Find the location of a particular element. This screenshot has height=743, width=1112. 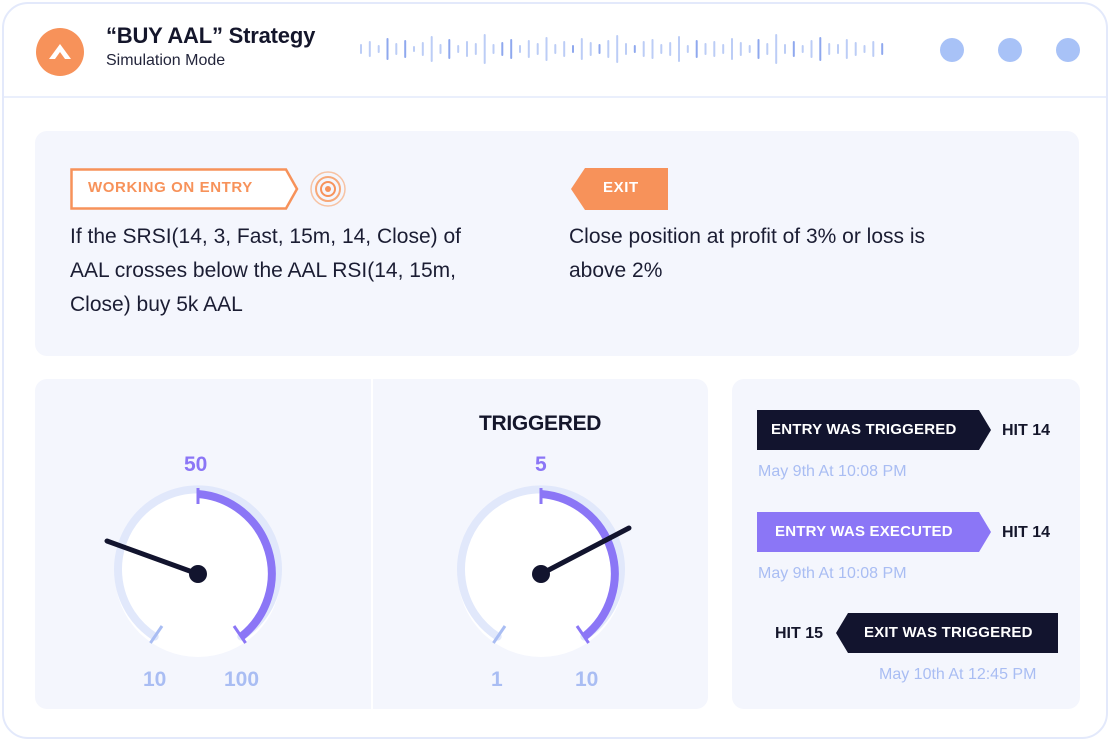

event-entry-executed-tag: ENTRY WAS EXECUTED is located at coordinates (875, 532).